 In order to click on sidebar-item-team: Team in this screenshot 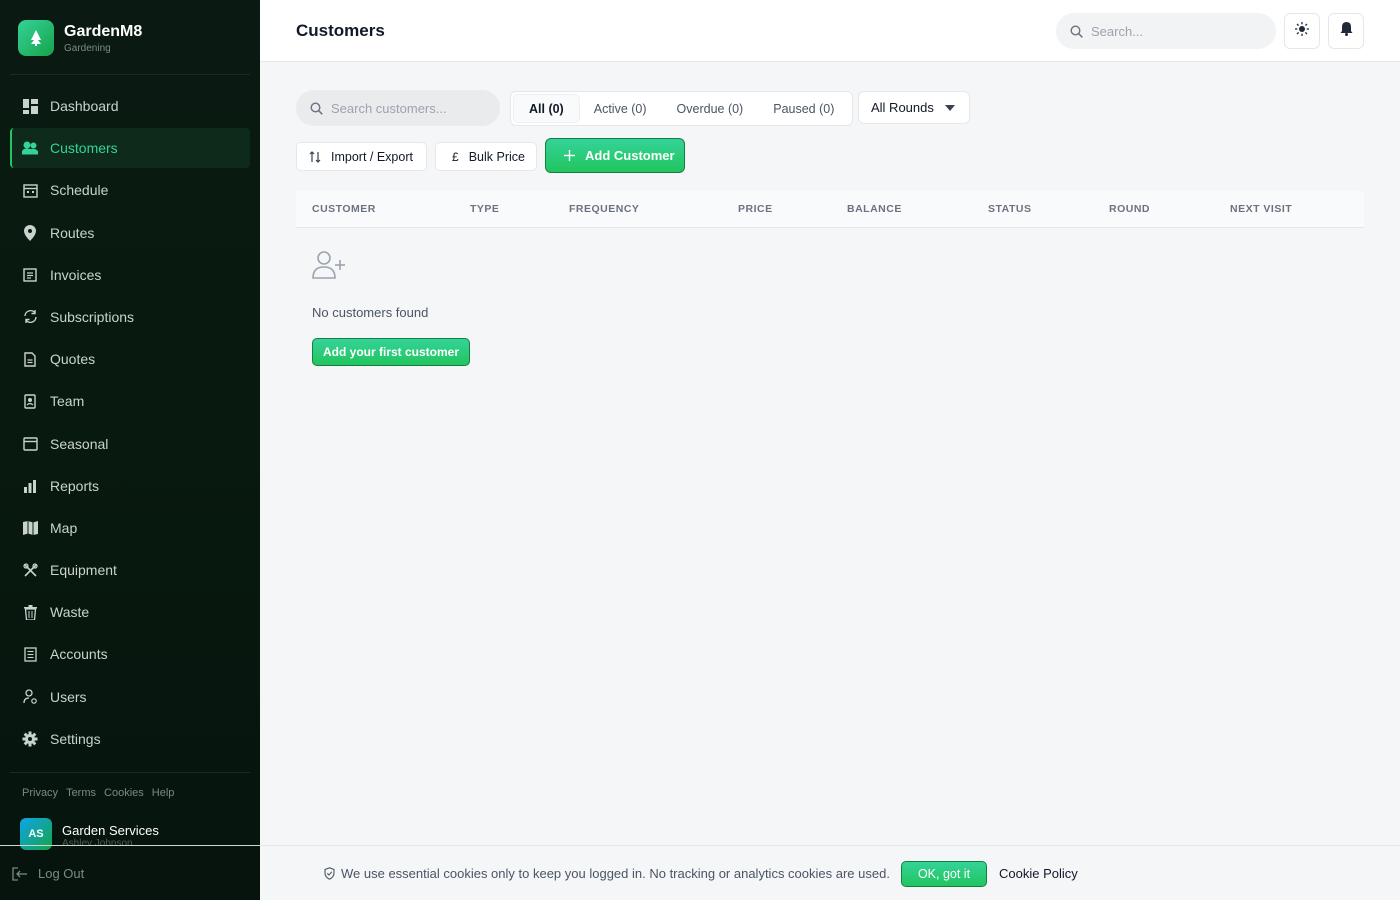, I will do `click(130, 401)`.